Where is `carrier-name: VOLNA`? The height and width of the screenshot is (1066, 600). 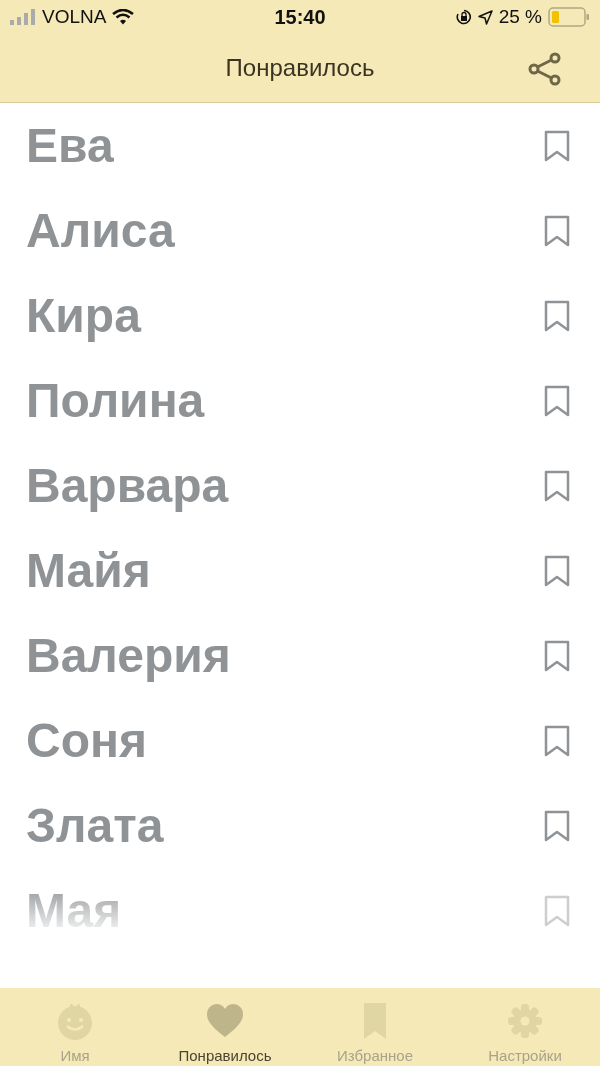 carrier-name: VOLNA is located at coordinates (74, 17).